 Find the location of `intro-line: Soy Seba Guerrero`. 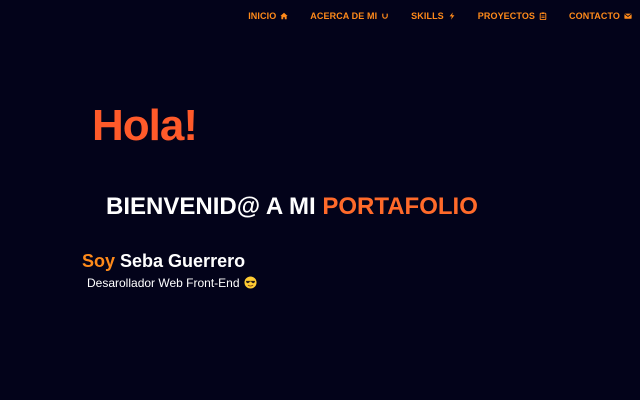

intro-line: Soy Seba Guerrero is located at coordinates (163, 261).